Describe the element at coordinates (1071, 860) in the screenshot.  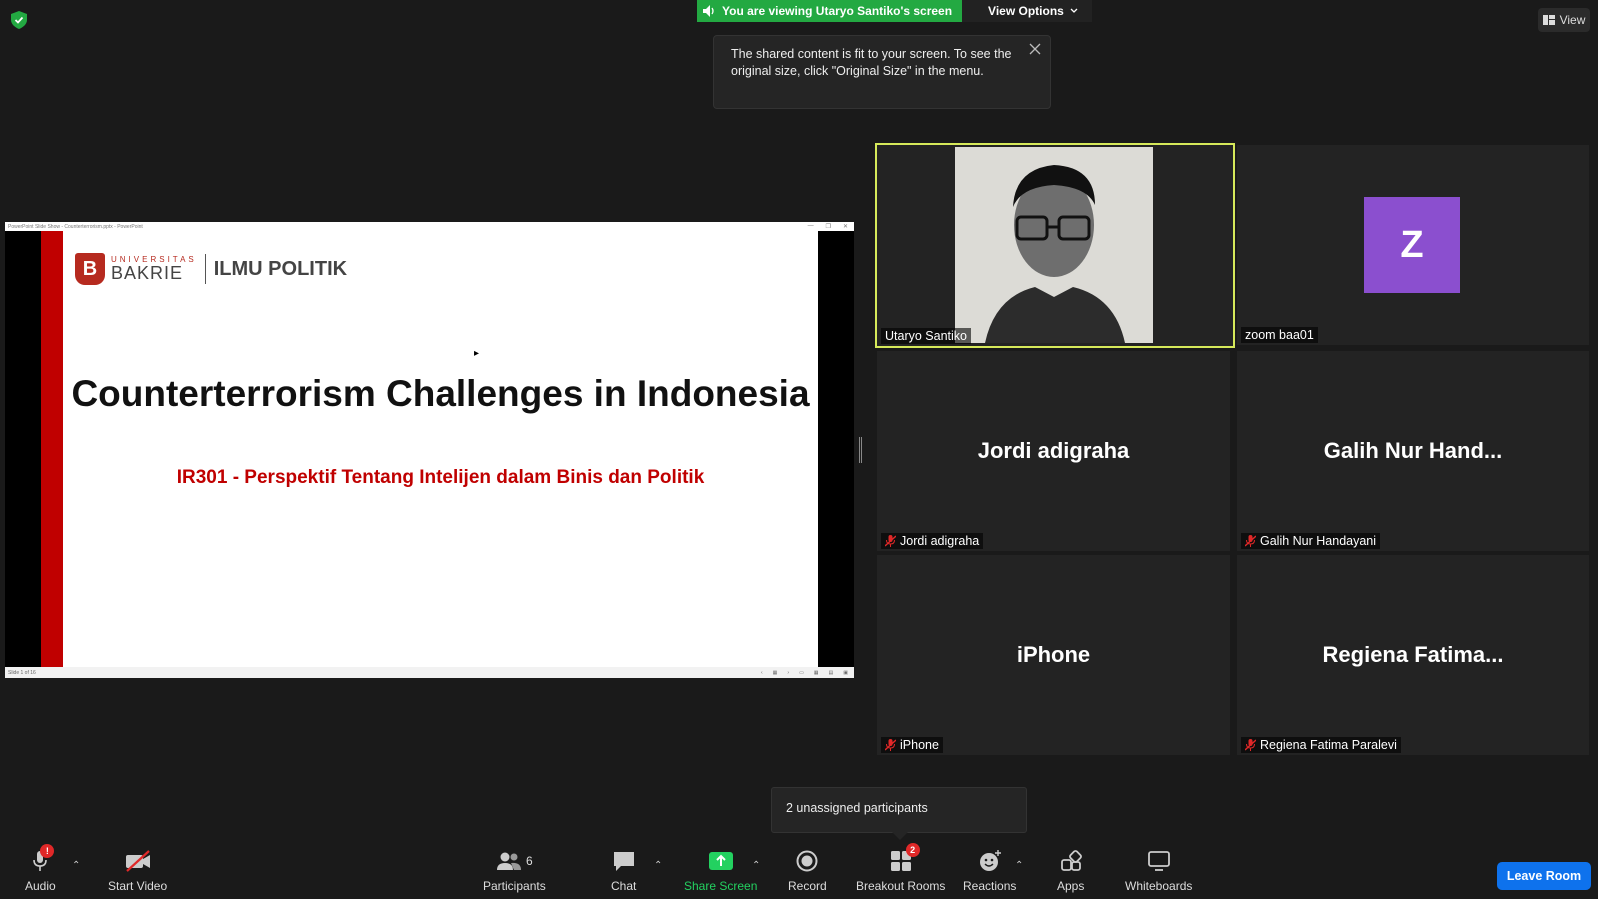
I see `apps-icon` at that location.